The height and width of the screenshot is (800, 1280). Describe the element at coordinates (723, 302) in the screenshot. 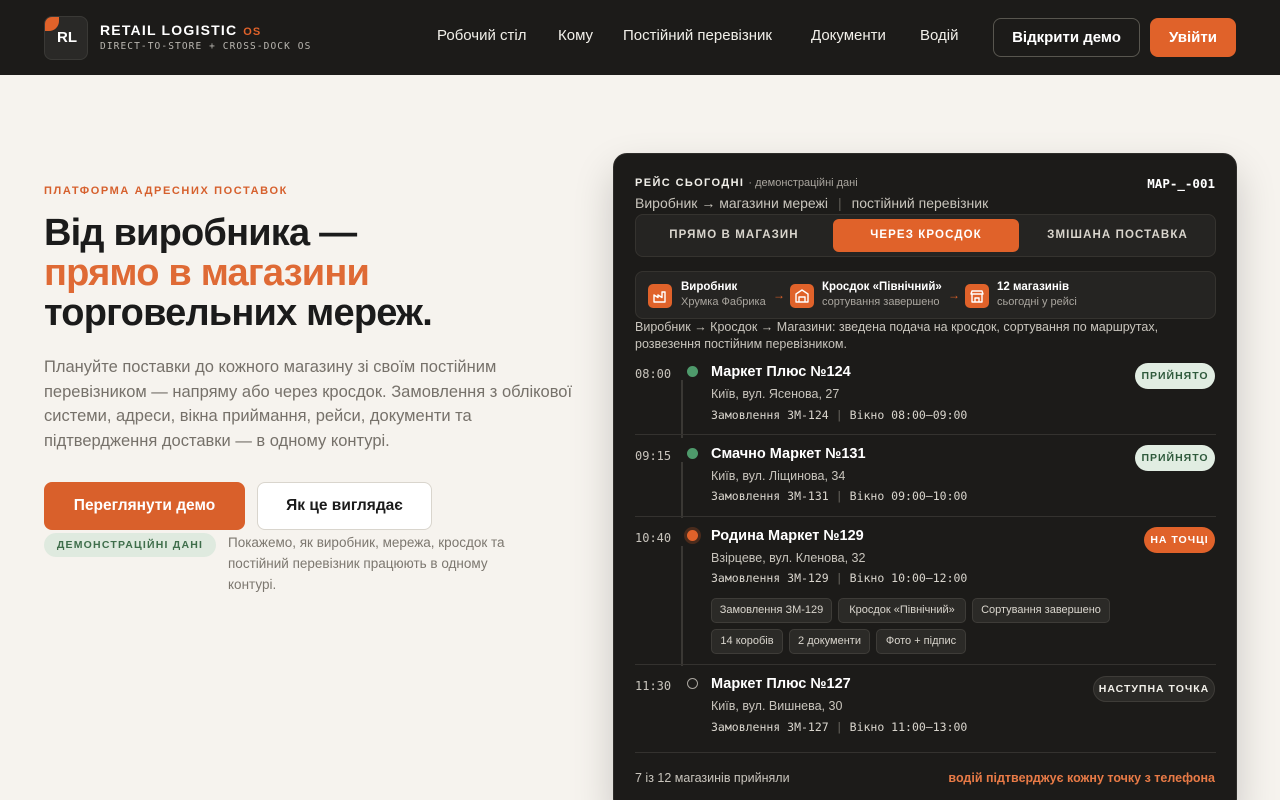

I see `flow-step-producer-sub: Хрумка Фабрика` at that location.